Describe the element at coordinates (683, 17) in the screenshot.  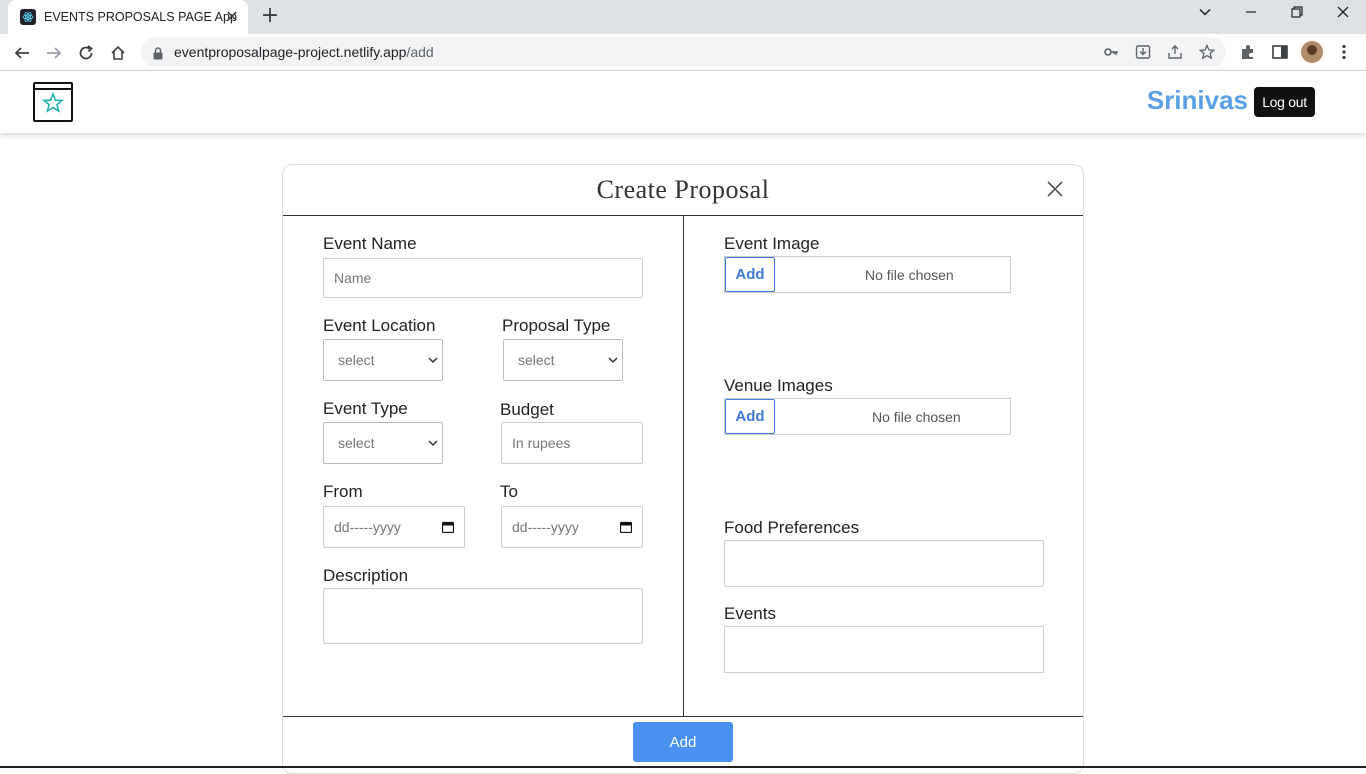
I see `browser-tab-bar: EVENTS PROPOSALS PAGE App ✕ +` at that location.